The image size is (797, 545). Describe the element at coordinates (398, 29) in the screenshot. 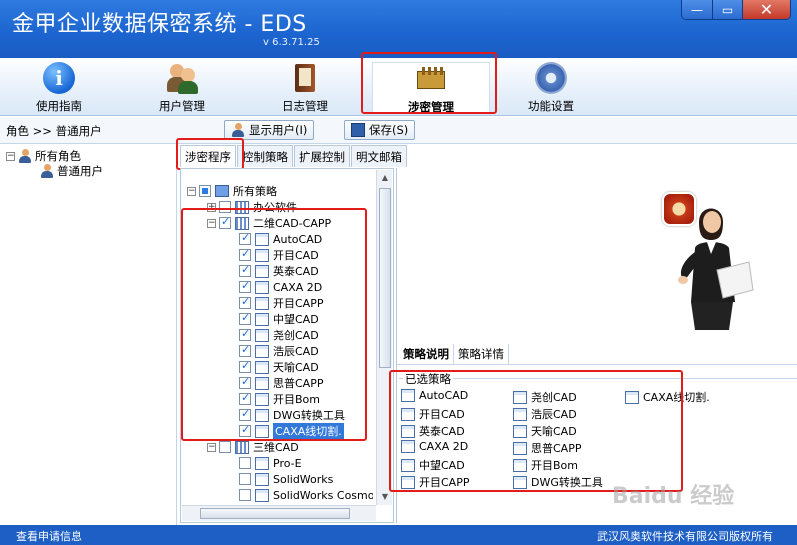

I see `title-bar: 金甲企业数据保密系统 - EDS v 6.3.71.25 — ▭ ✕` at that location.